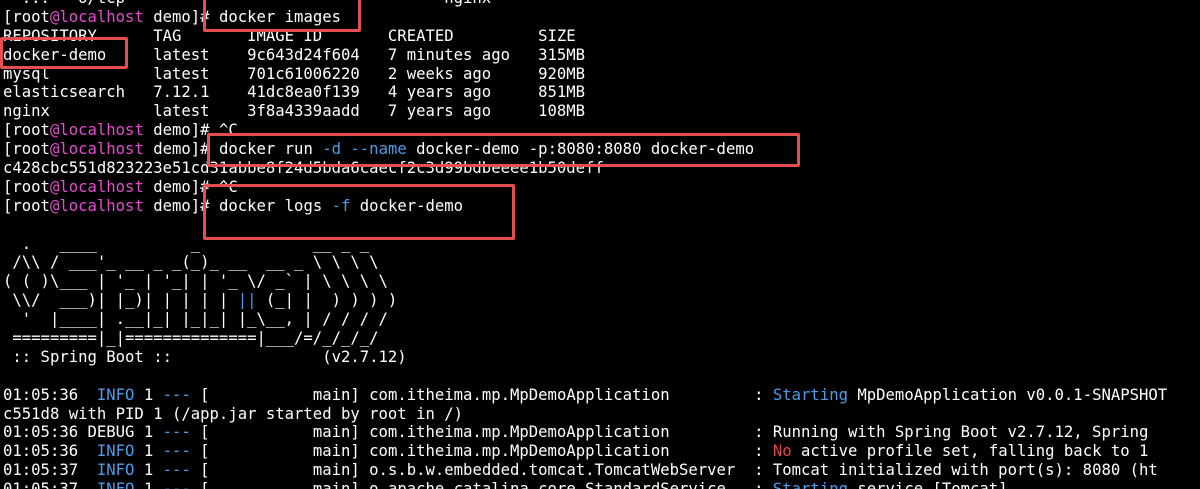 This screenshot has width=1200, height=489. I want to click on command-text: -d, so click(332, 149).